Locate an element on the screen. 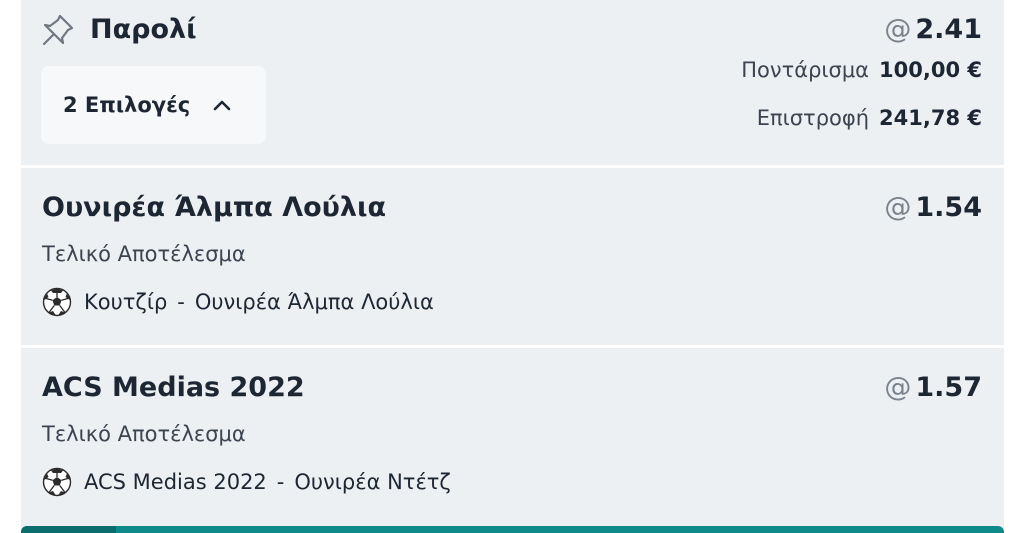 Image resolution: width=1024 pixels, height=533 pixels. return-row: Επιστροφή 241,78 € is located at coordinates (869, 118).